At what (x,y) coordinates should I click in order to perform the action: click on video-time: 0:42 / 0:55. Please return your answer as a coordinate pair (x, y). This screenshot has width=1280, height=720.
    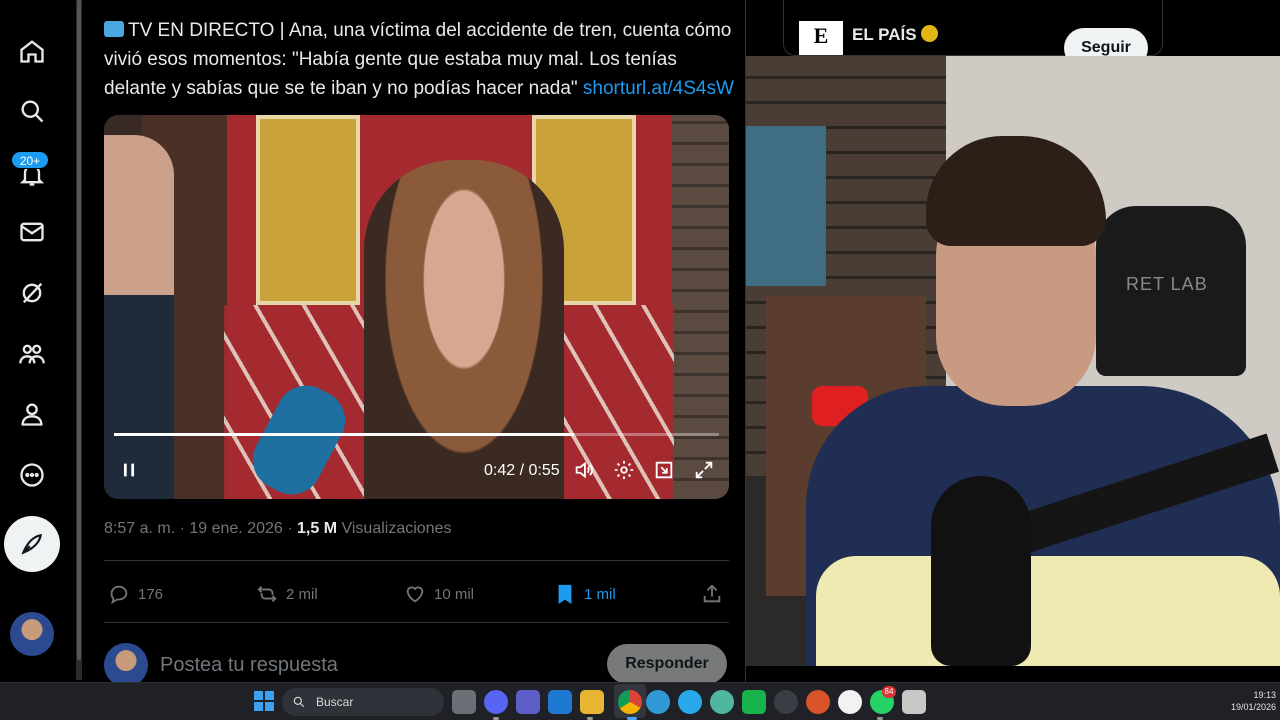
    Looking at the image, I should click on (522, 470).